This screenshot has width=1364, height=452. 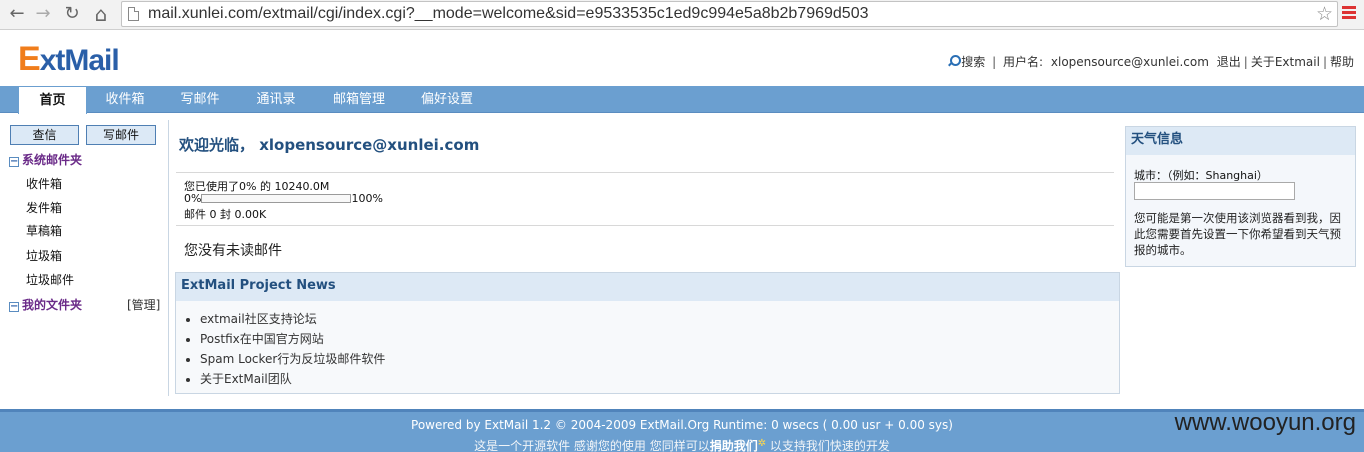 What do you see at coordinates (292, 359) in the screenshot?
I see `news-link: Spam Locker行为反垃圾邮件软件` at bounding box center [292, 359].